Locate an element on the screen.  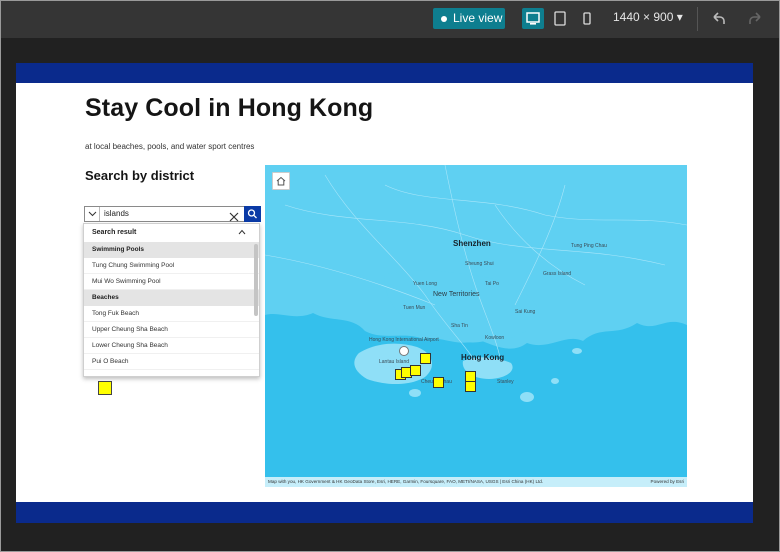
result-item: Lower Cheung Sha Beach is located at coordinates (171, 346).